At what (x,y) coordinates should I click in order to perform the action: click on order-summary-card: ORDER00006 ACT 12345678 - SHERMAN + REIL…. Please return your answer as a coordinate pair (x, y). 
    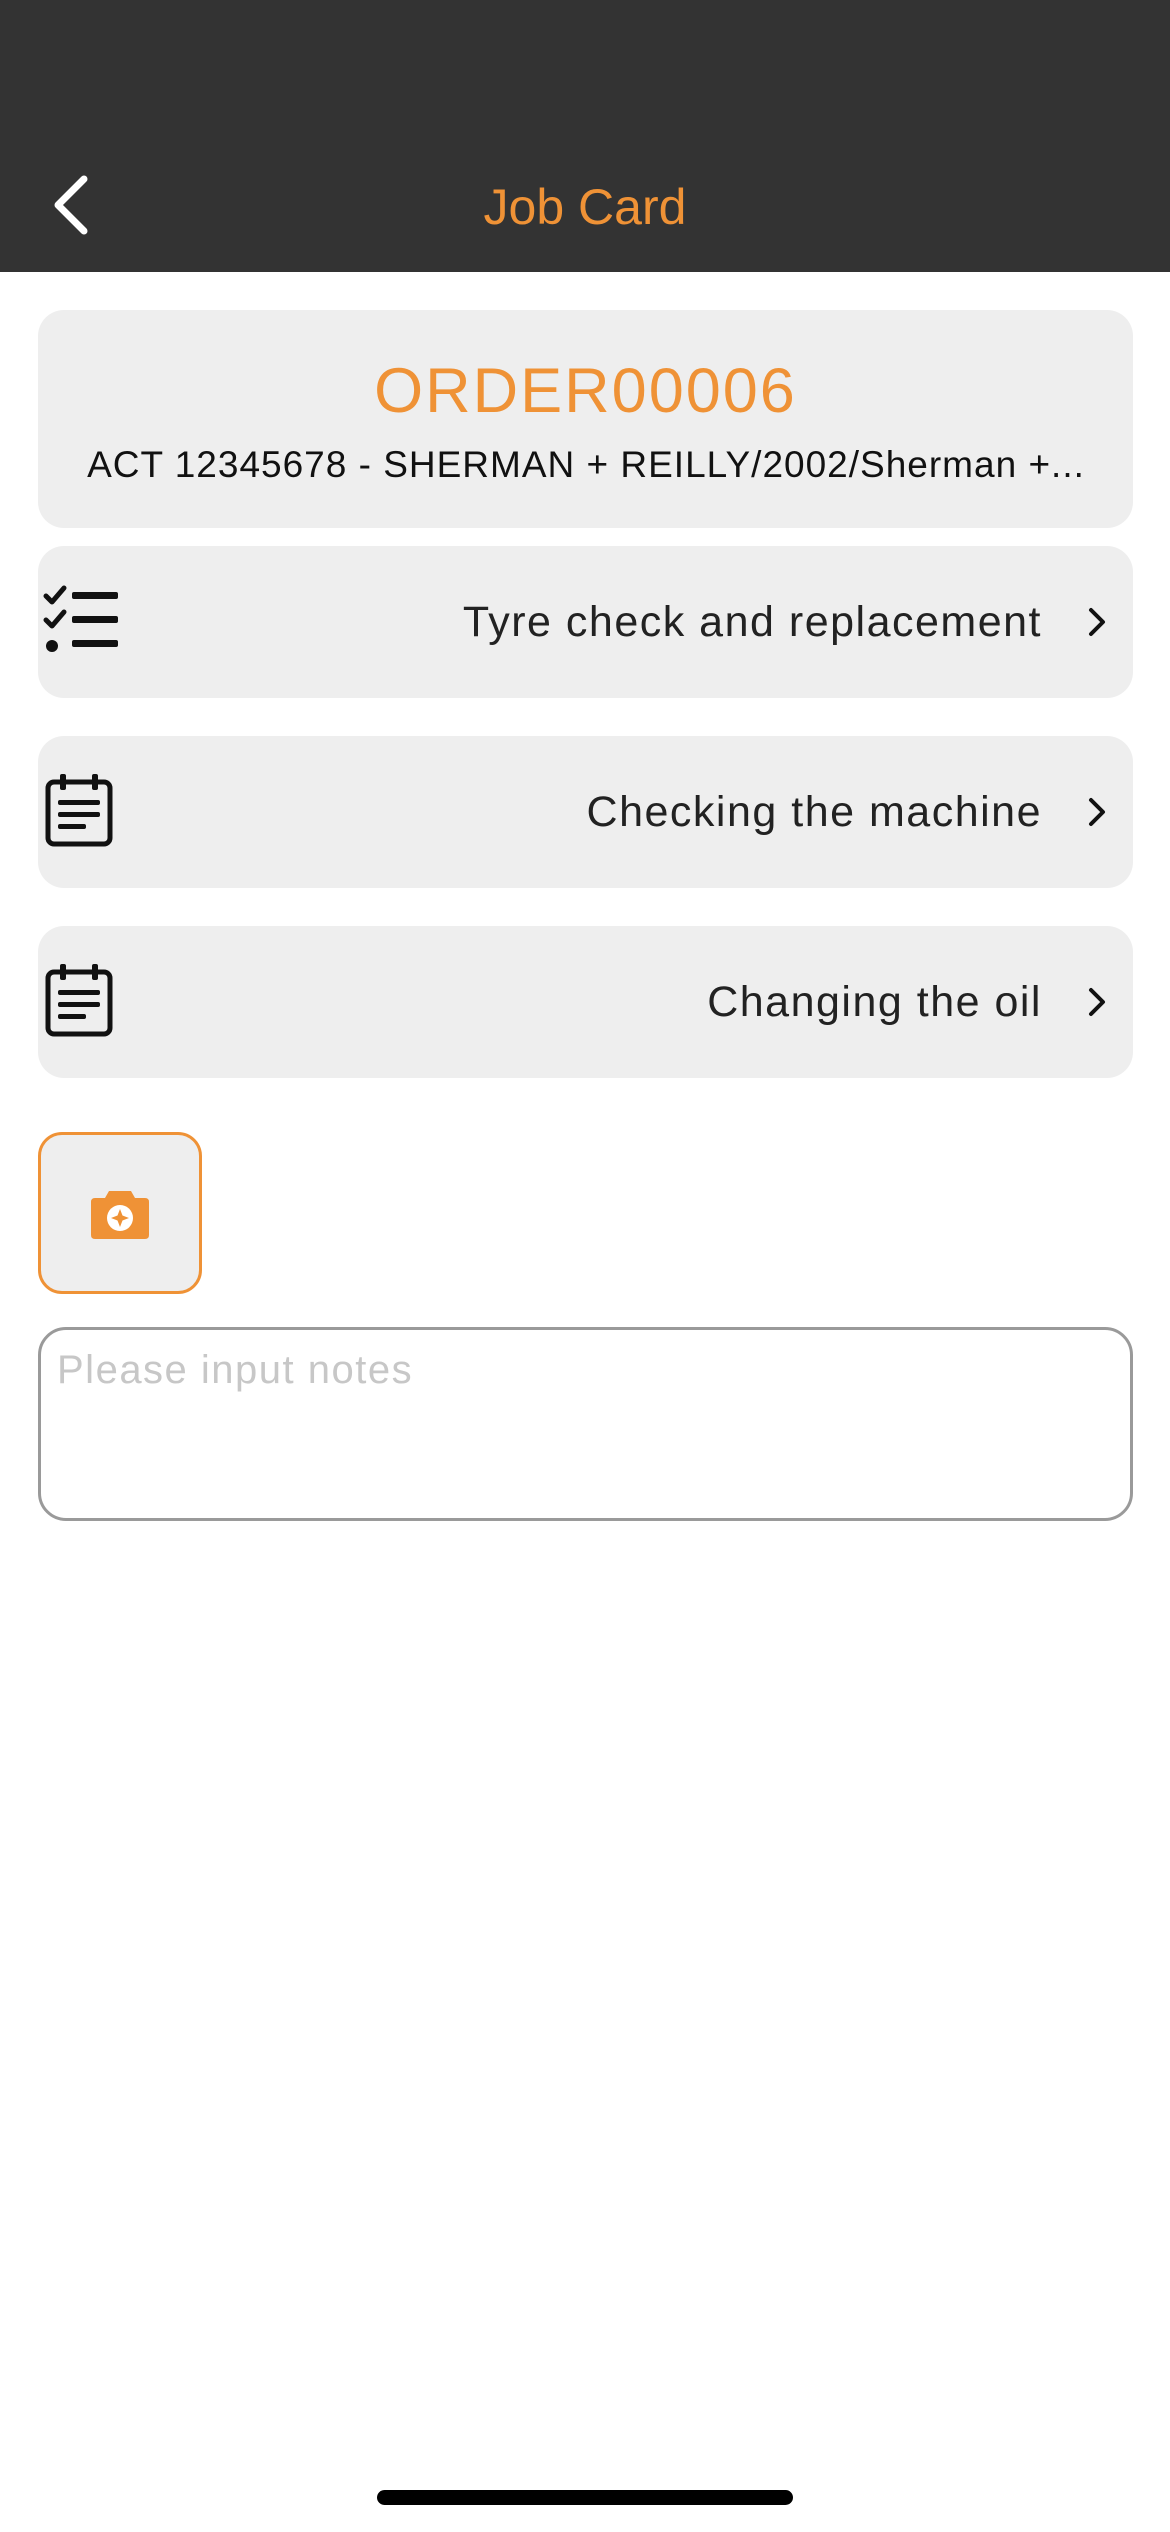
    Looking at the image, I should click on (585, 419).